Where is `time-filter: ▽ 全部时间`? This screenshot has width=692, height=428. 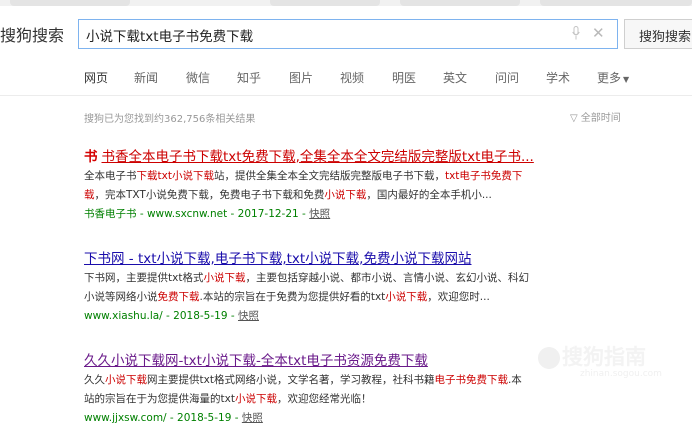
time-filter: ▽ 全部时间 is located at coordinates (595, 116).